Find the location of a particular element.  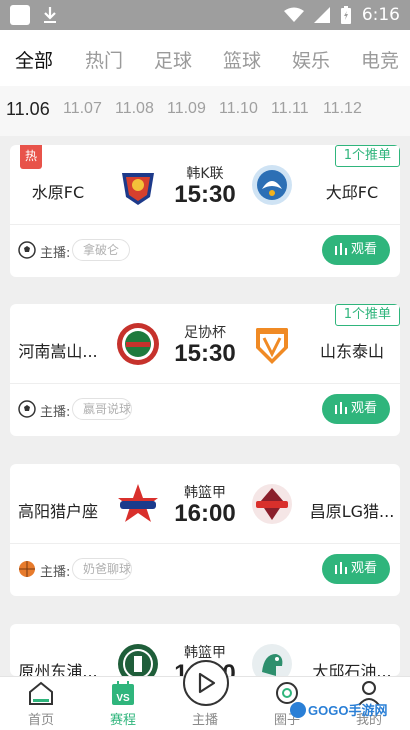

play-button is located at coordinates (206, 683).